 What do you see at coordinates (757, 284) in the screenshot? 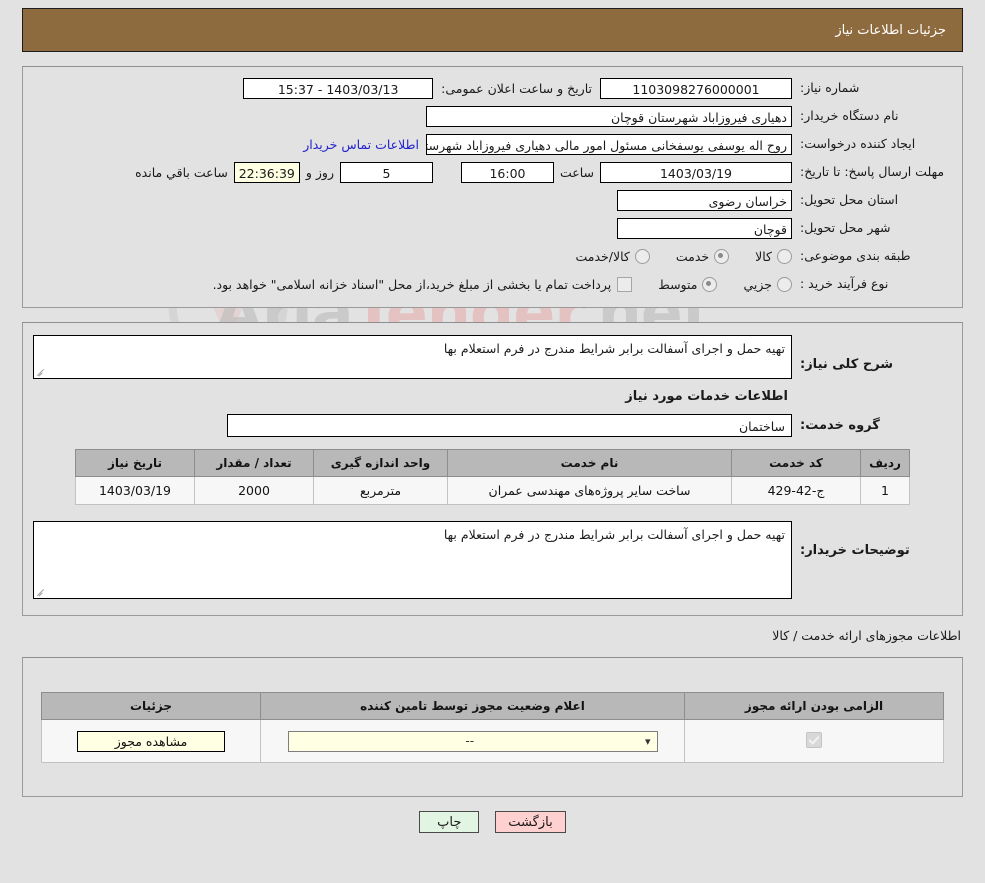
I see `radio-process-minor-label: جزیي` at bounding box center [757, 284].